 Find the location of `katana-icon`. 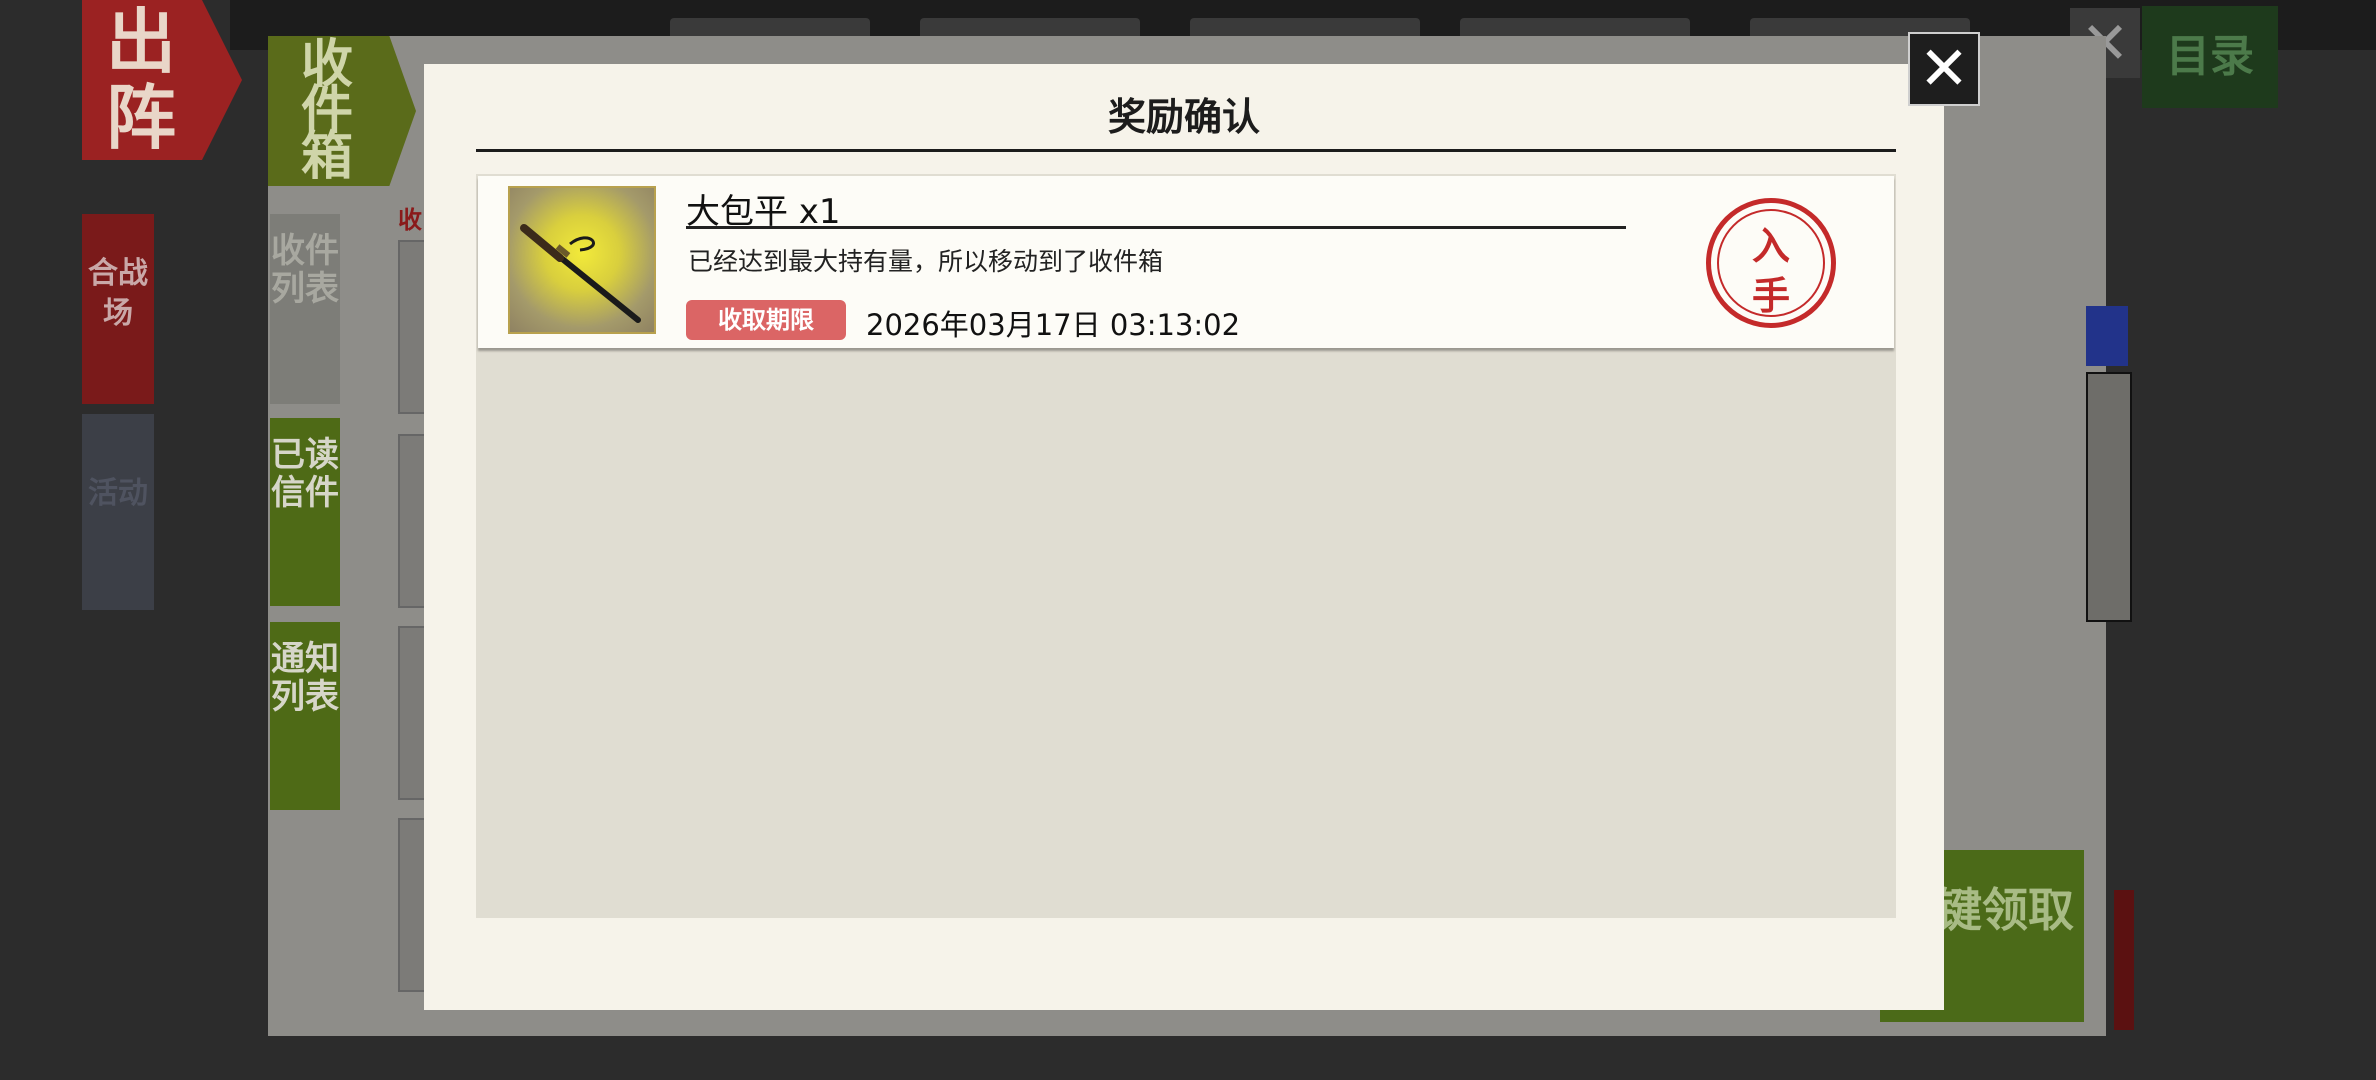

katana-icon is located at coordinates (582, 260).